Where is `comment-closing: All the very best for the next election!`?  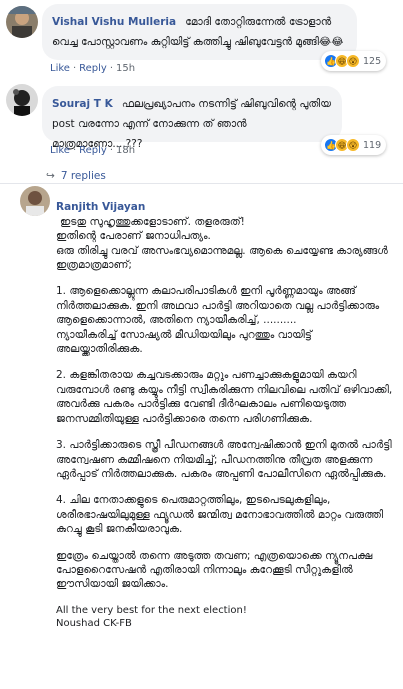 comment-closing: All the very best for the next election! is located at coordinates (151, 610).